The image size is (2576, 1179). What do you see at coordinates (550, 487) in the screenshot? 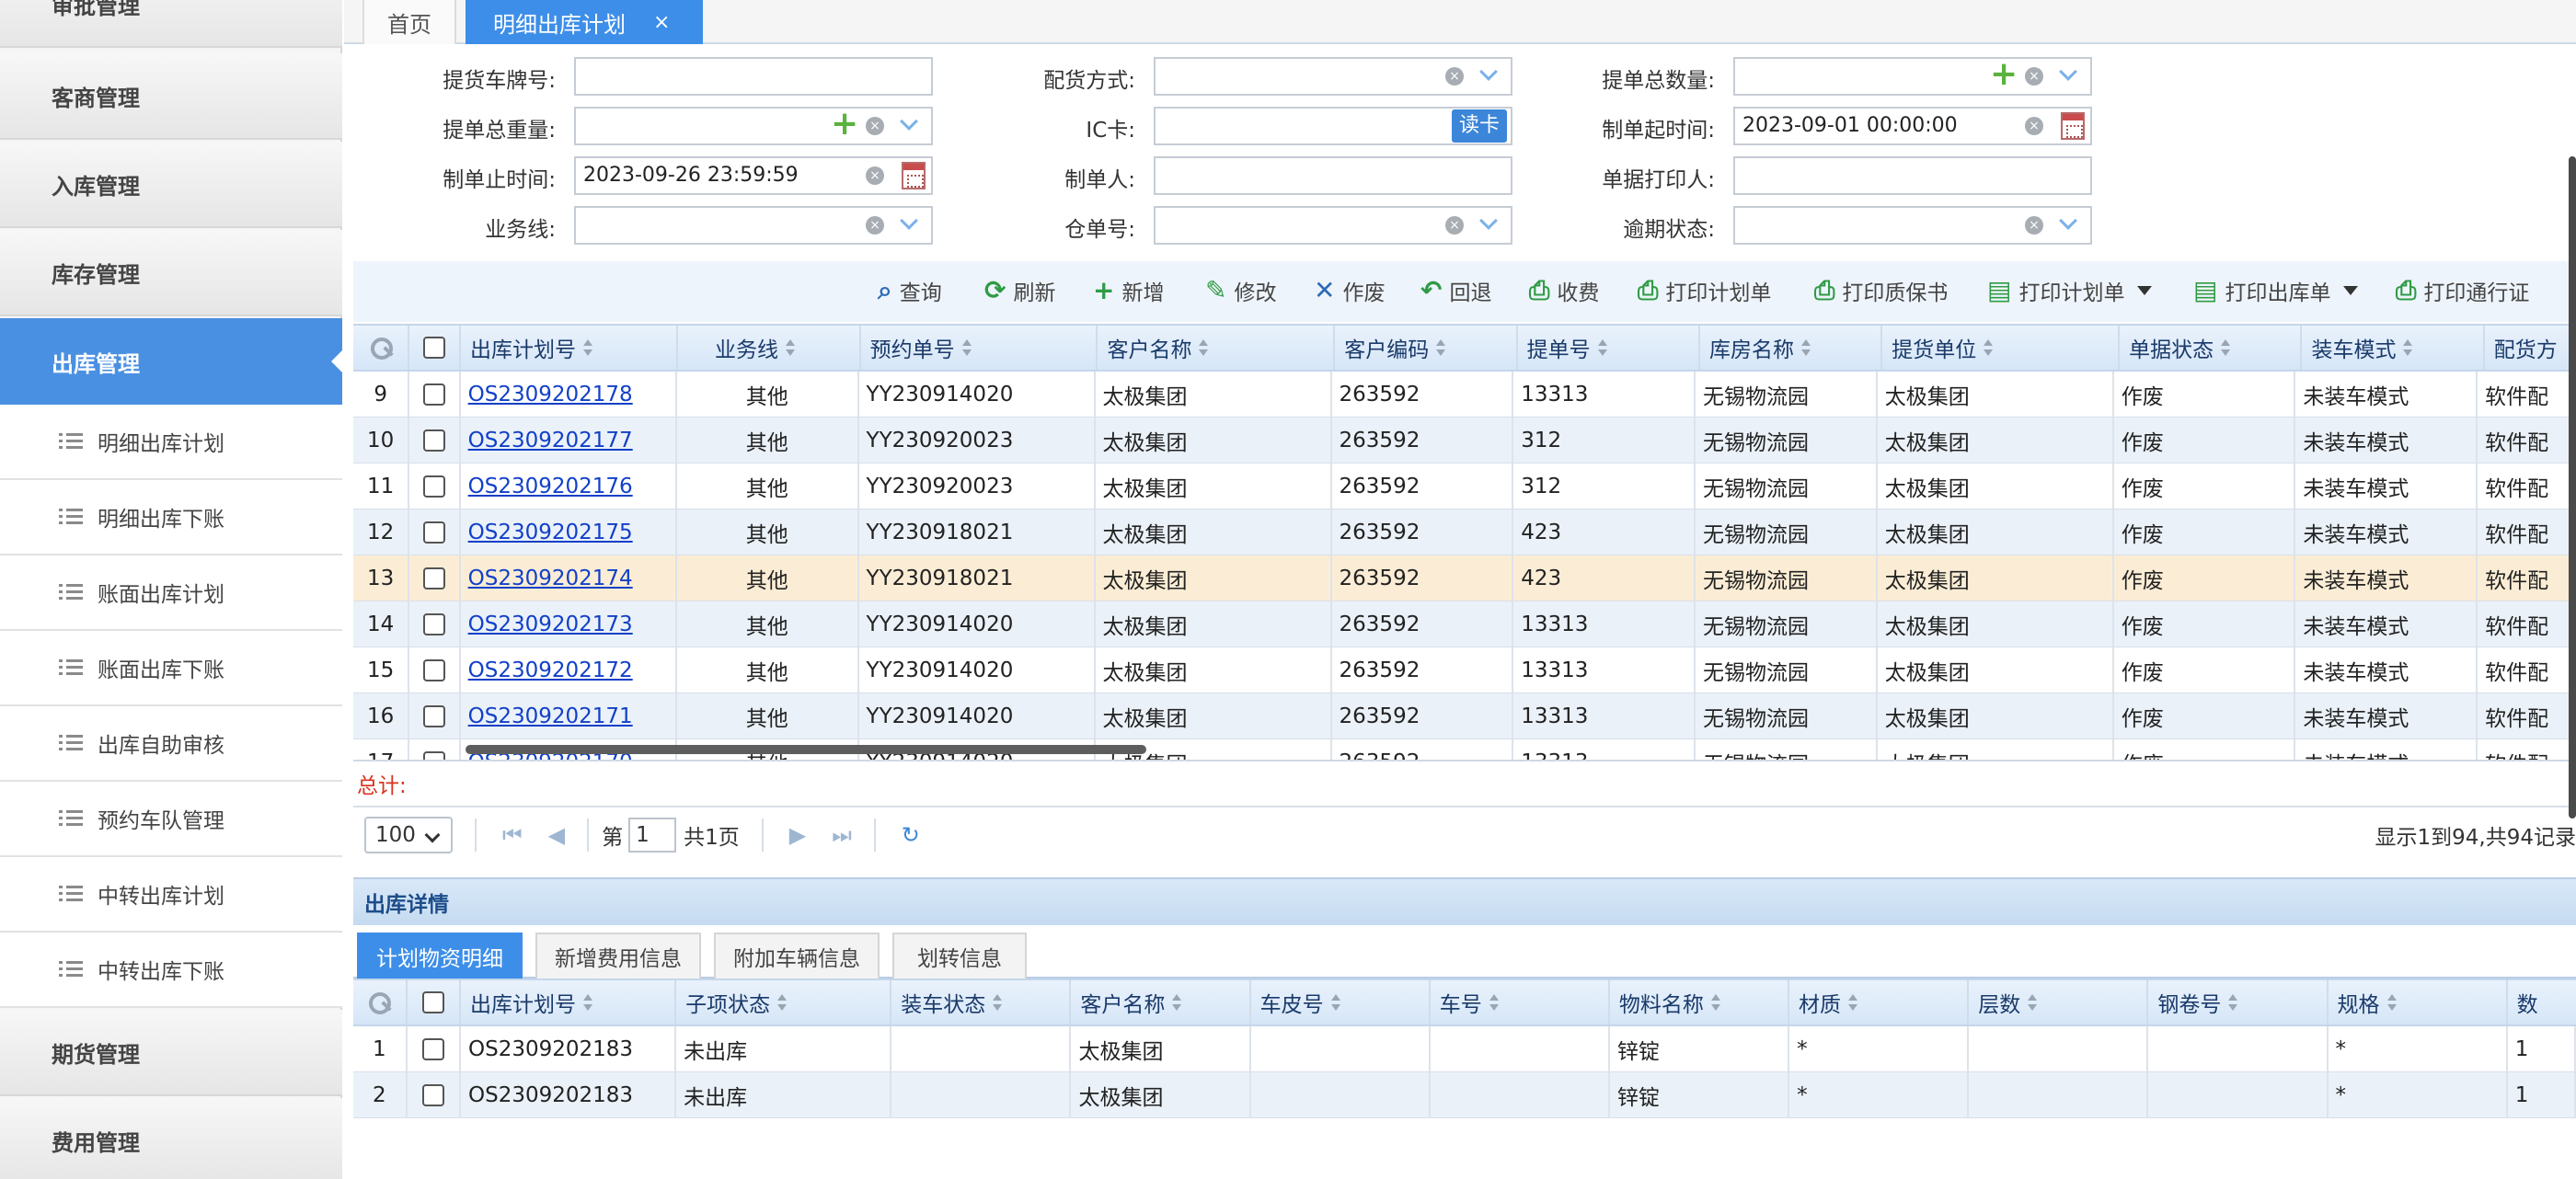
I see `outbound-plan-link: OS2309202176` at bounding box center [550, 487].